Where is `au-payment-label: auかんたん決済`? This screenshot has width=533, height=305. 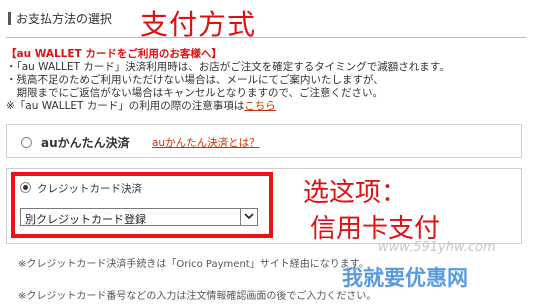 au-payment-label: auかんたん決済 is located at coordinates (85, 142).